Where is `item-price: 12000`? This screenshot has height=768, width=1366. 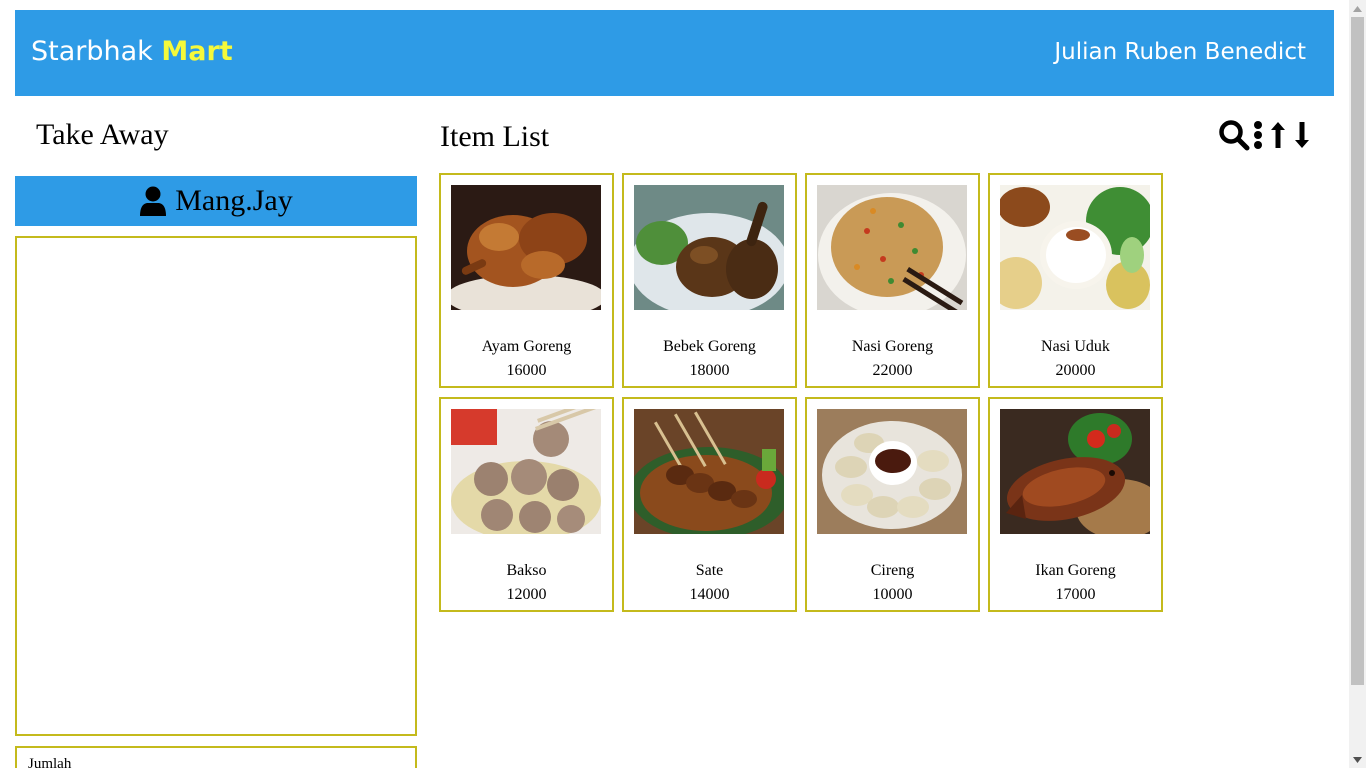 item-price: 12000 is located at coordinates (526, 594).